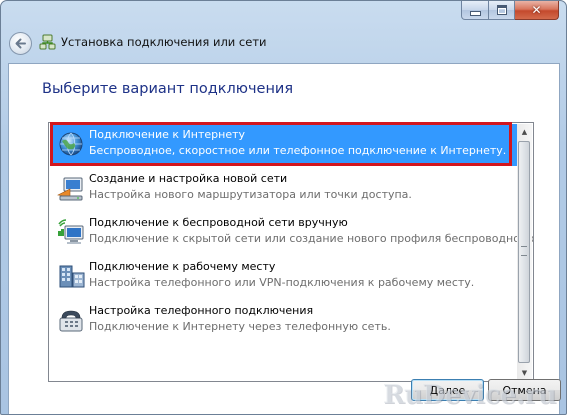  I want to click on minimize-icon, so click(475, 13).